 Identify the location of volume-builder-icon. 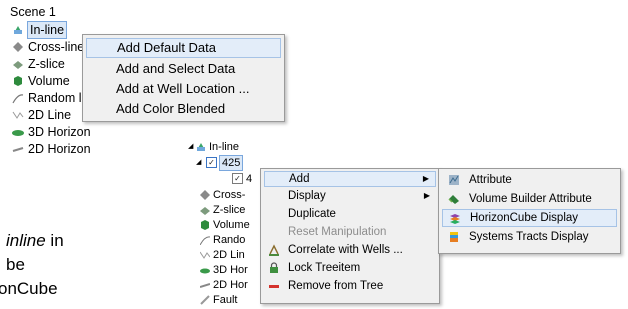
(453, 199).